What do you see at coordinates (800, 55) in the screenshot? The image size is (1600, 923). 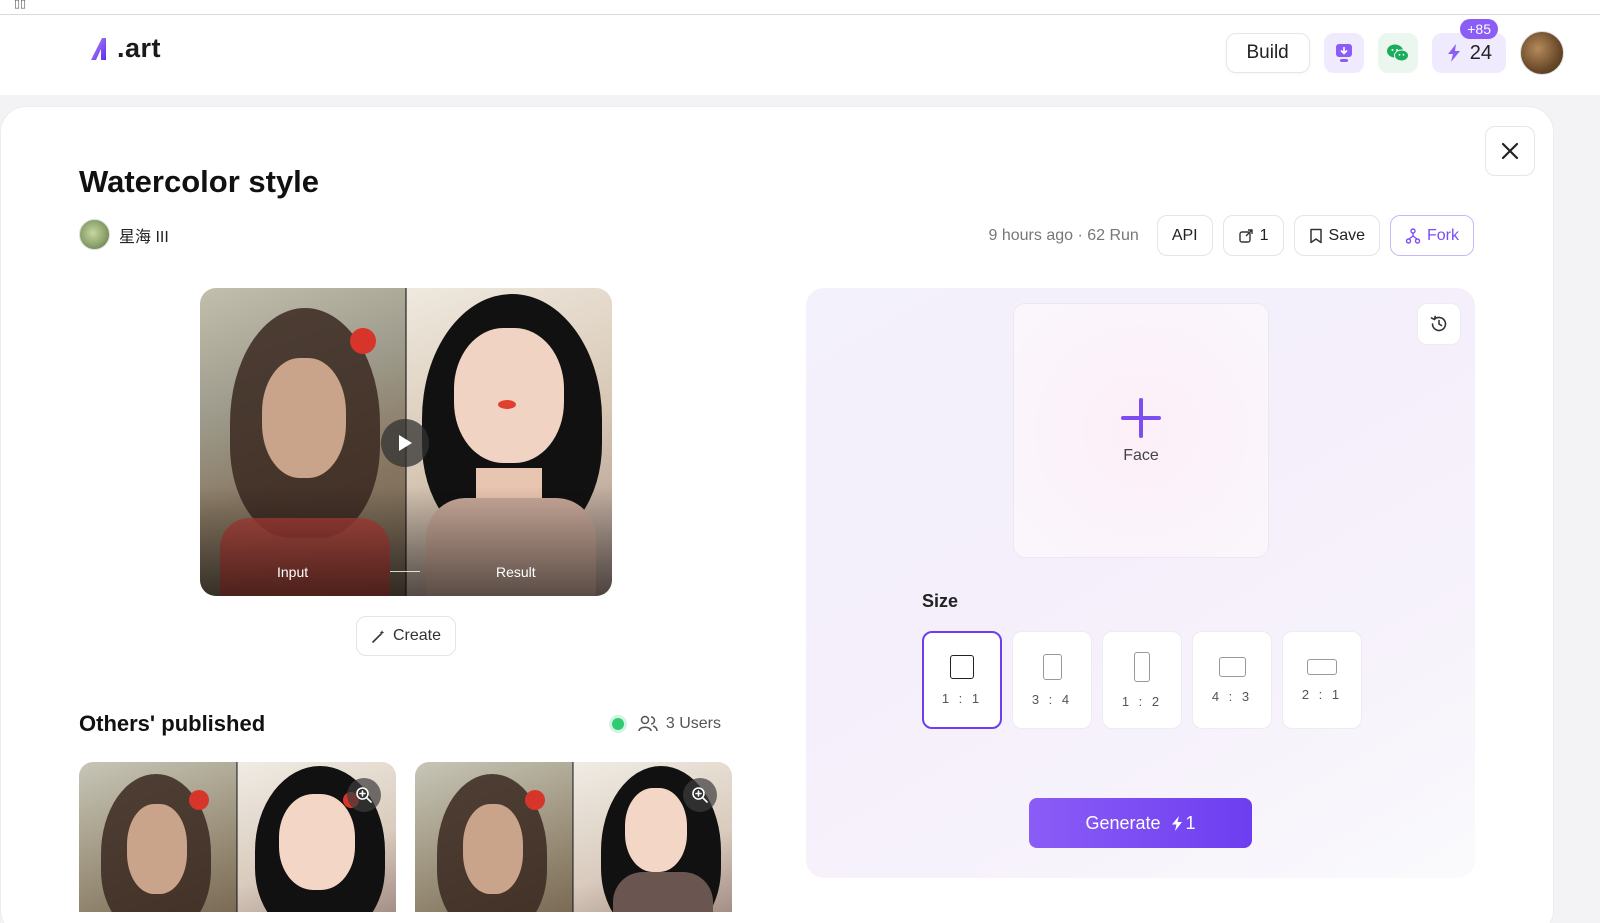 I see `top-navbar: .art Build 24 +85` at bounding box center [800, 55].